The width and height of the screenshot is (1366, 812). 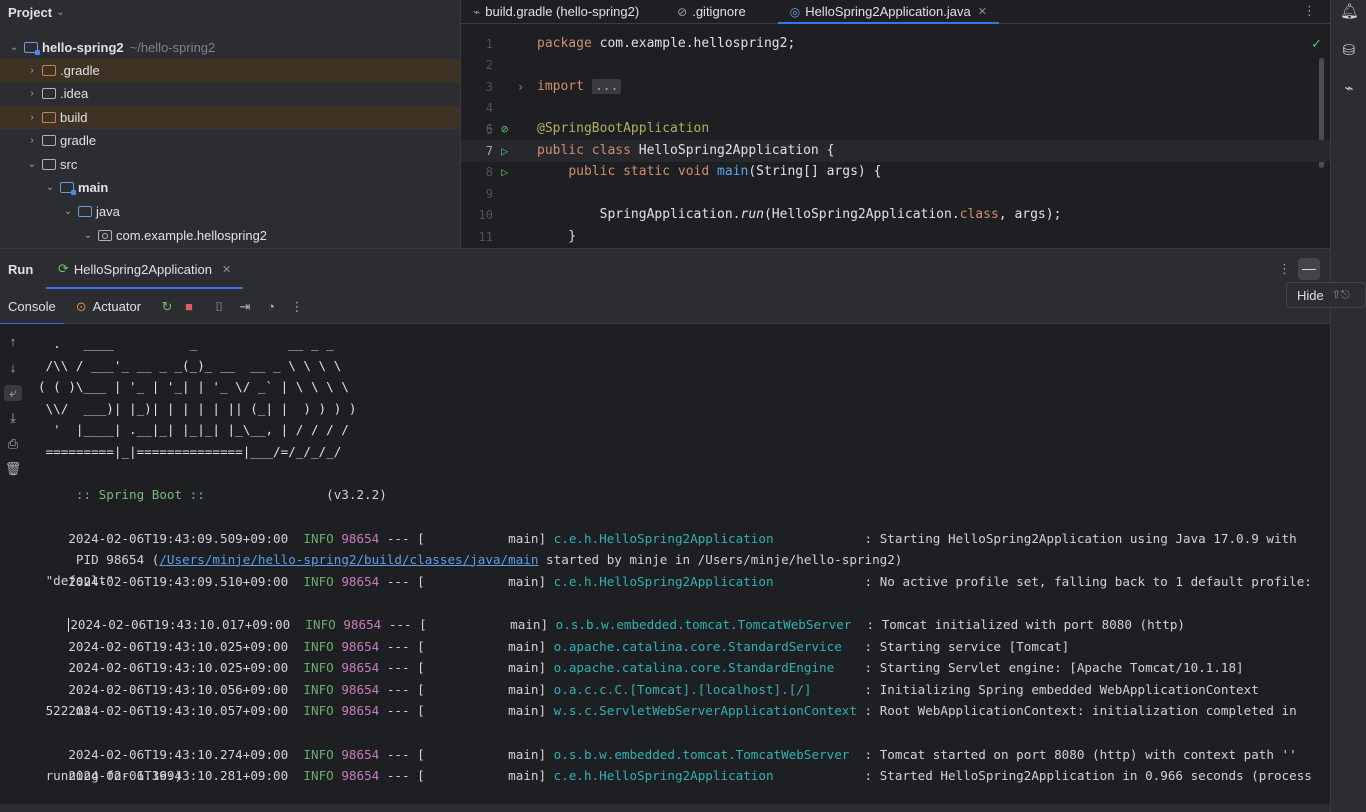 I want to click on tree-item-build: › build, so click(x=230, y=117).